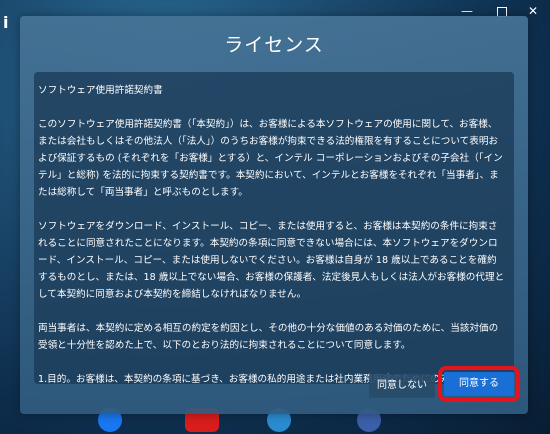  What do you see at coordinates (402, 386) in the screenshot?
I see `decline-button: 同意しない` at bounding box center [402, 386].